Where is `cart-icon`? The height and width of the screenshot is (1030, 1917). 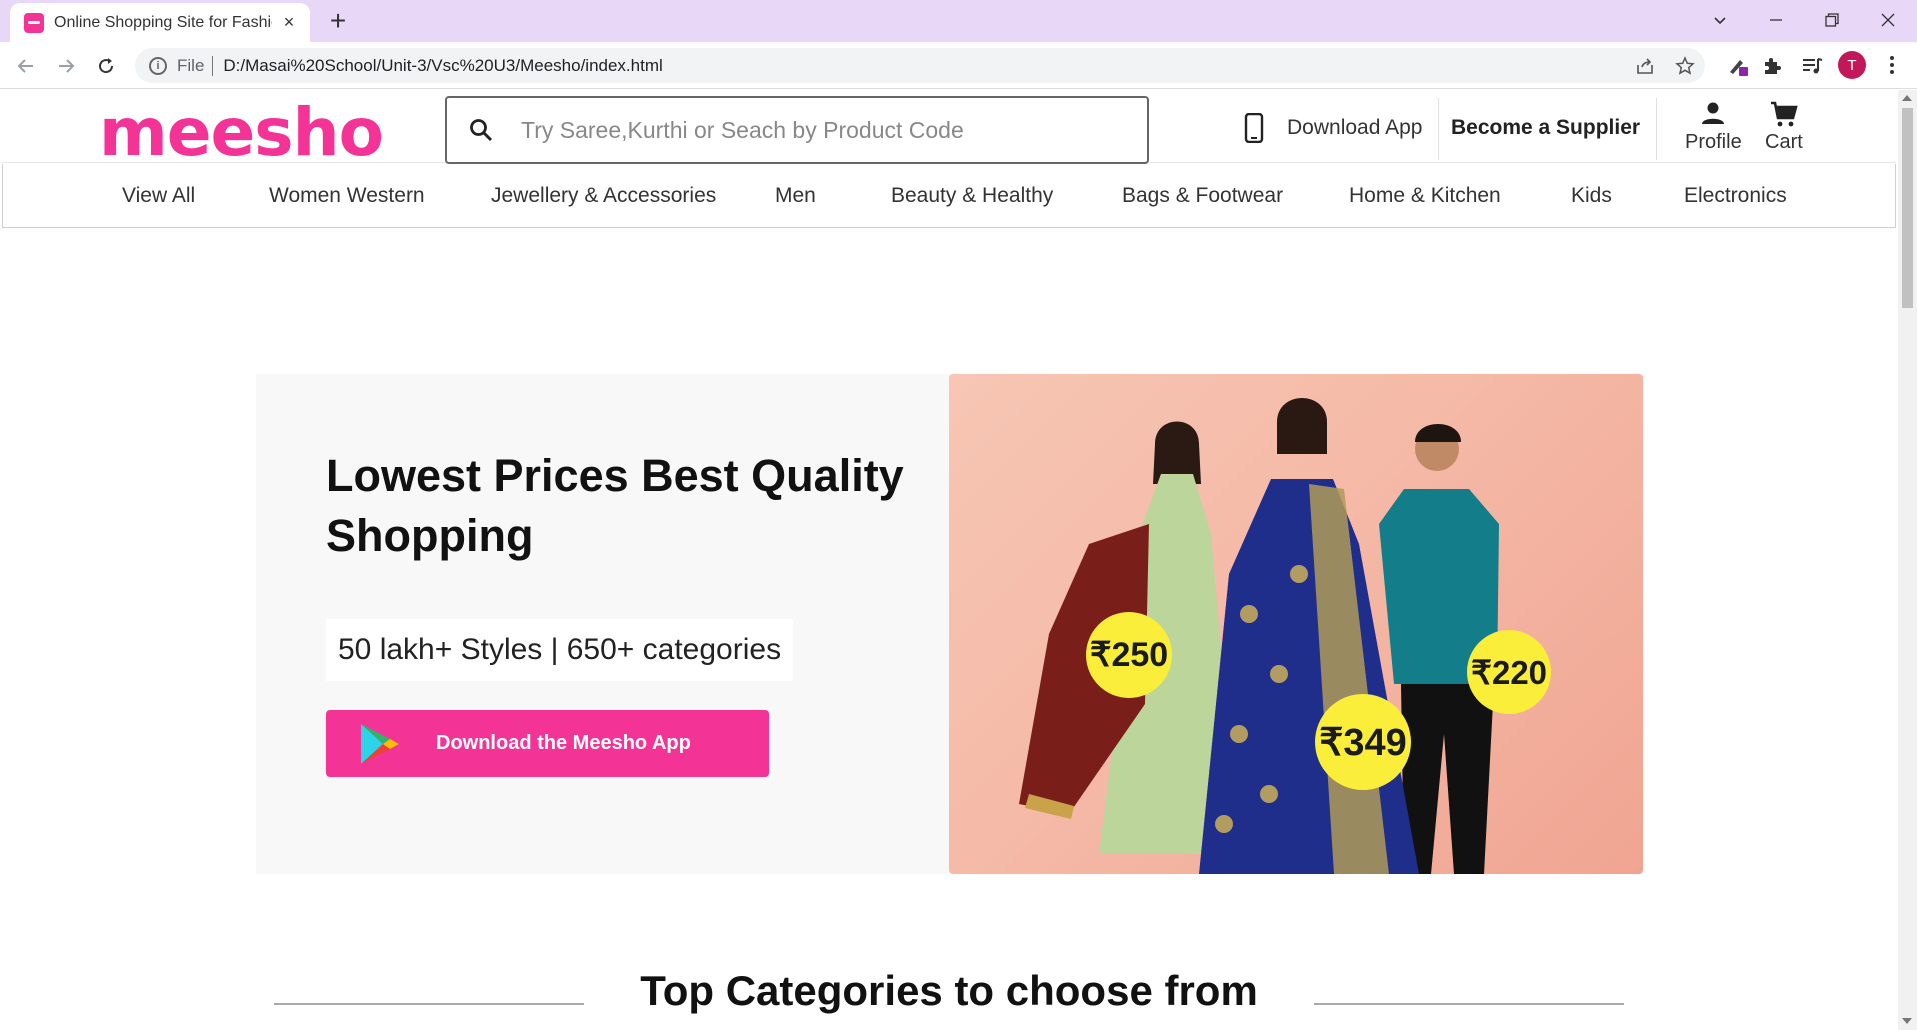 cart-icon is located at coordinates (1784, 114).